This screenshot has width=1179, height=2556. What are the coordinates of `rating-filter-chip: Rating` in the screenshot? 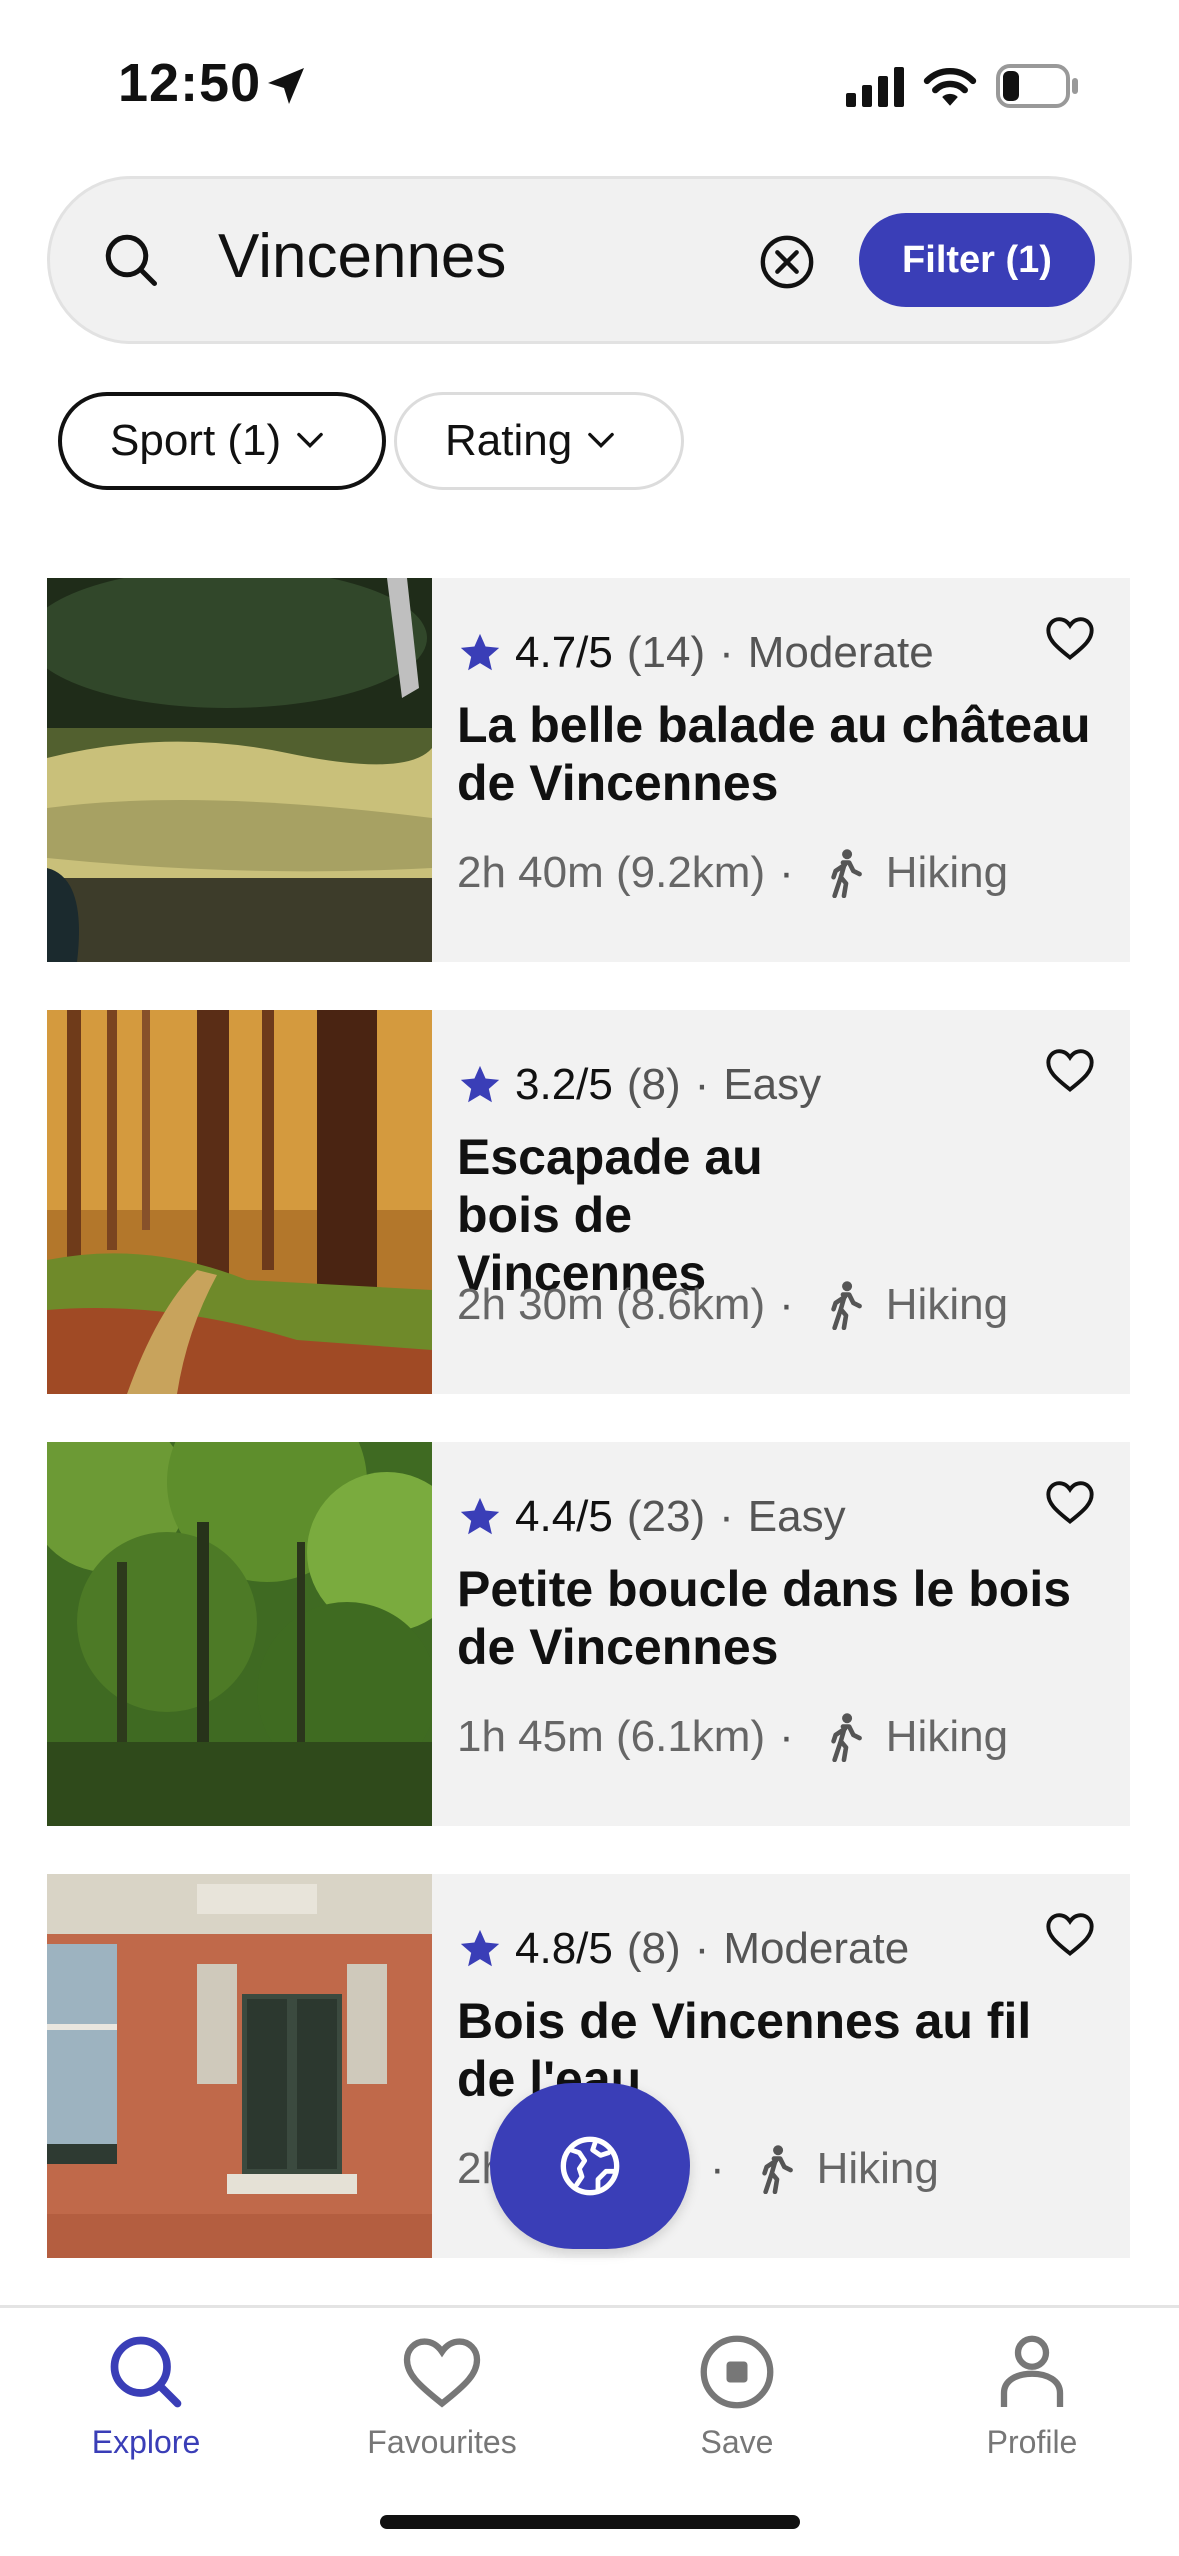 It's located at (539, 441).